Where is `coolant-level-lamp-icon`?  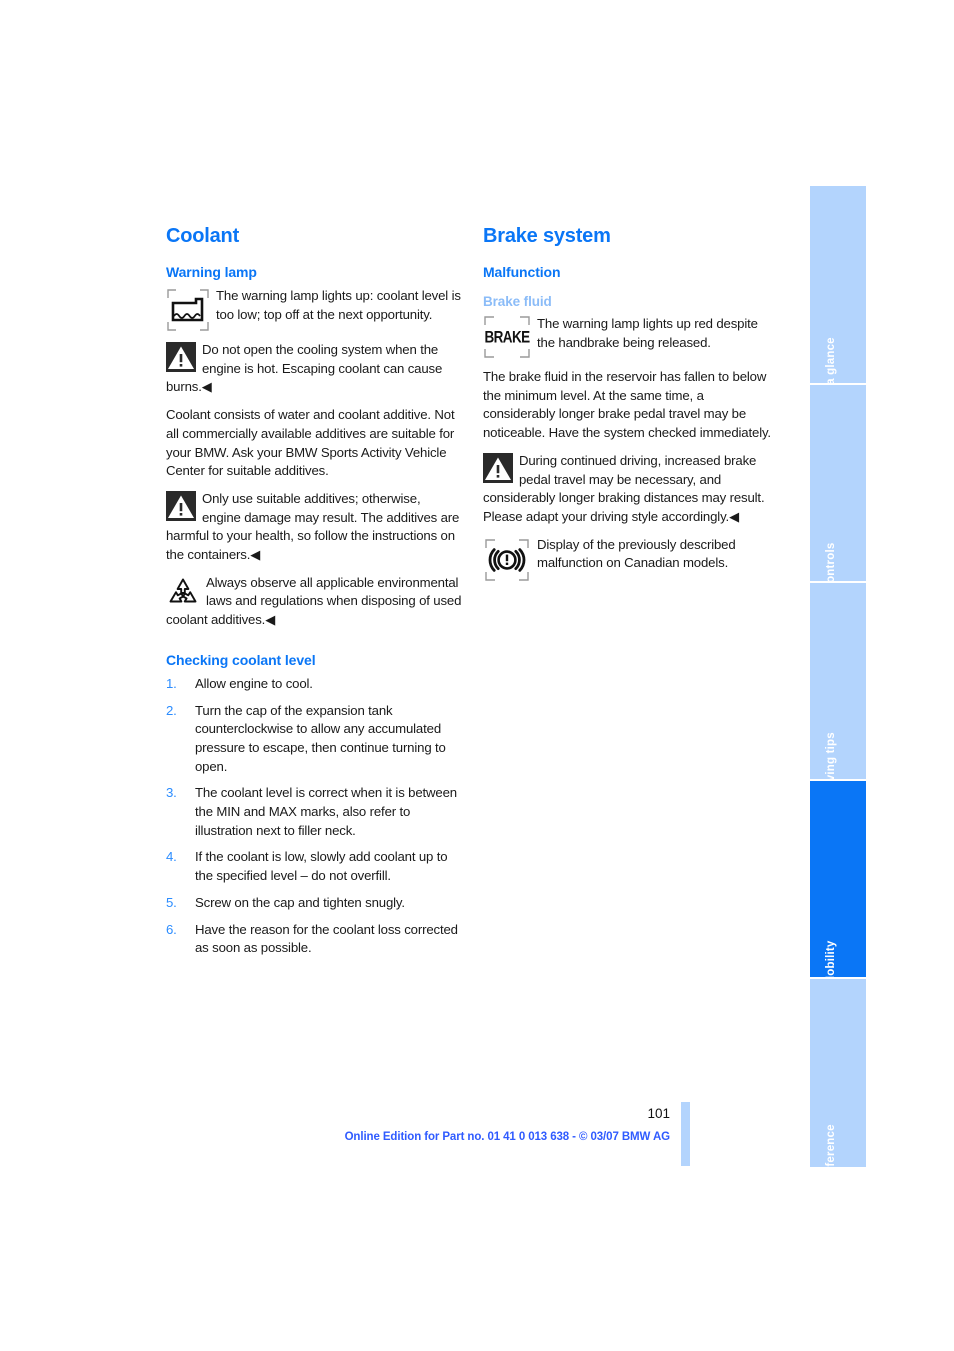
coolant-level-lamp-icon is located at coordinates (188, 310).